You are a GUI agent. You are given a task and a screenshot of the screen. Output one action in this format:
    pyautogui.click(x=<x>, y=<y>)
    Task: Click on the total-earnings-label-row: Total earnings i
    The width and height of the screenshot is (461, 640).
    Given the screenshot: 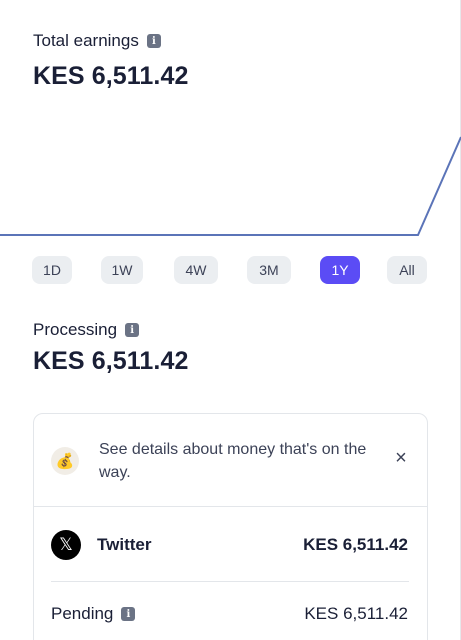 What is the action you would take?
    pyautogui.click(x=97, y=41)
    